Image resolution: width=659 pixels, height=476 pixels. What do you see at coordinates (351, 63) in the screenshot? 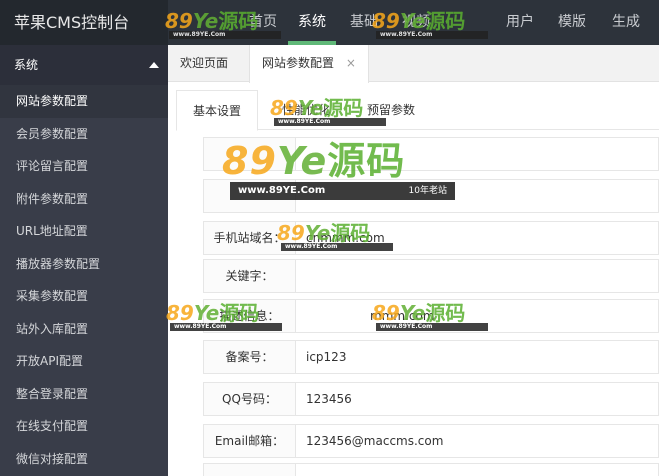
I see `close-icon: ×` at bounding box center [351, 63].